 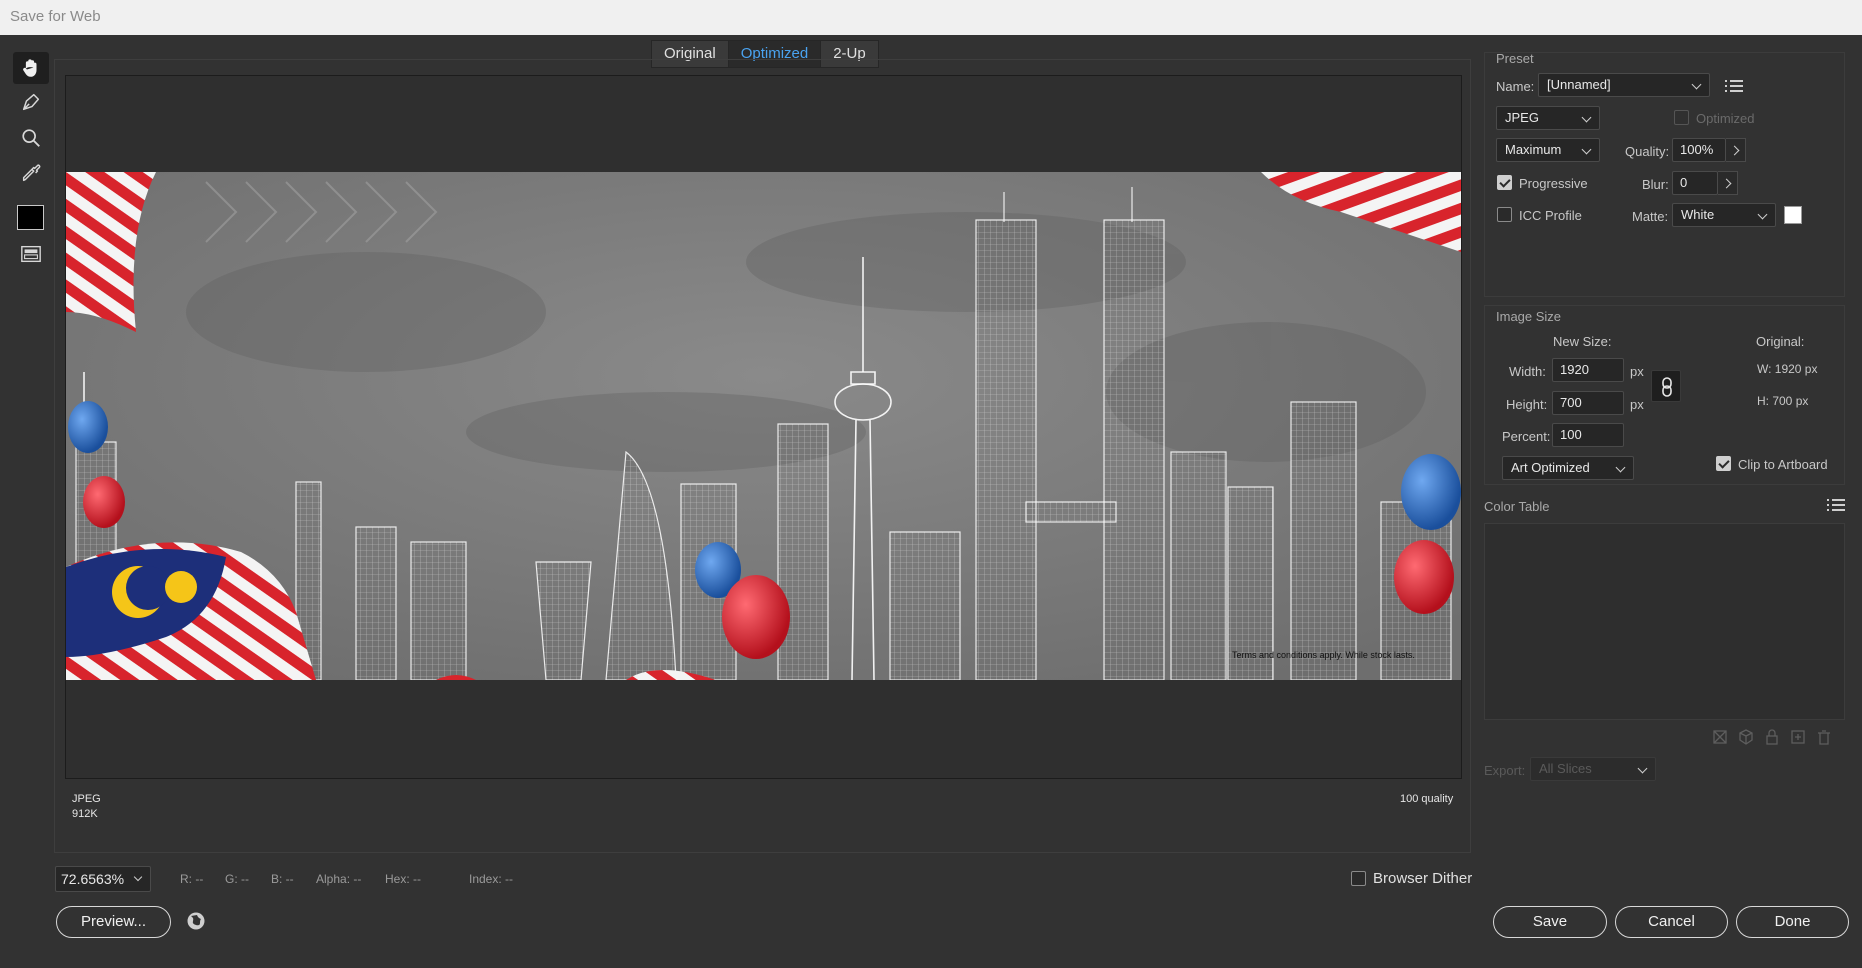 What do you see at coordinates (1787, 369) in the screenshot?
I see `original-width: W: 1920 px` at bounding box center [1787, 369].